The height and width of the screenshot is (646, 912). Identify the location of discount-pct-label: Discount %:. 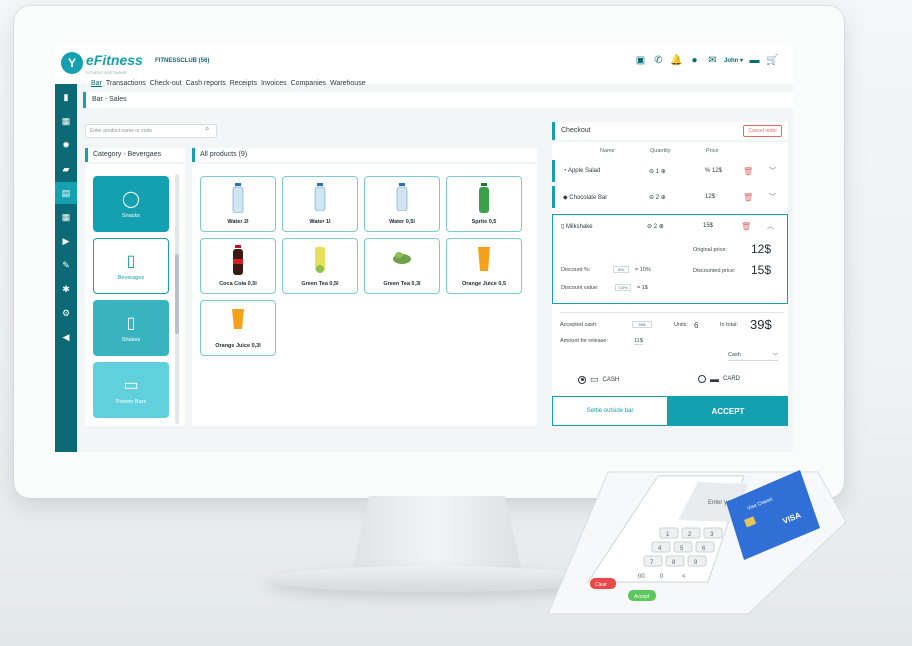
(576, 270).